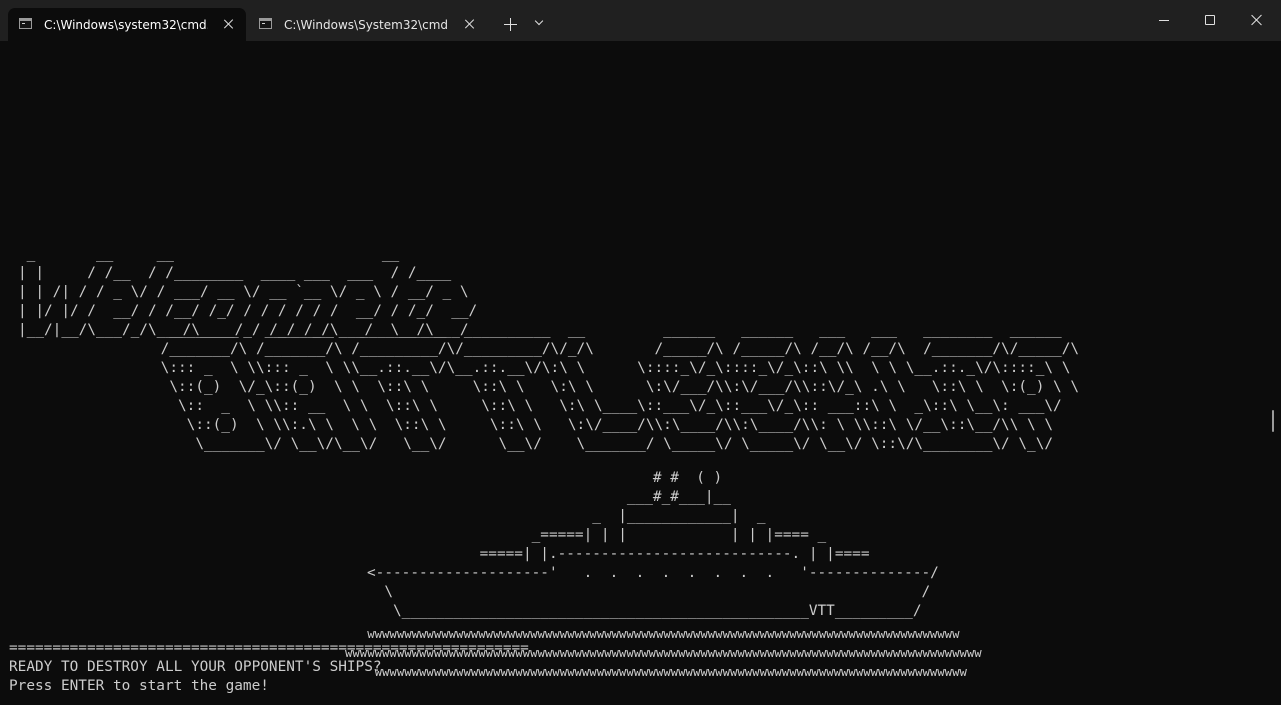 This screenshot has height=705, width=1281. What do you see at coordinates (510, 25) in the screenshot?
I see `new-tab-button` at bounding box center [510, 25].